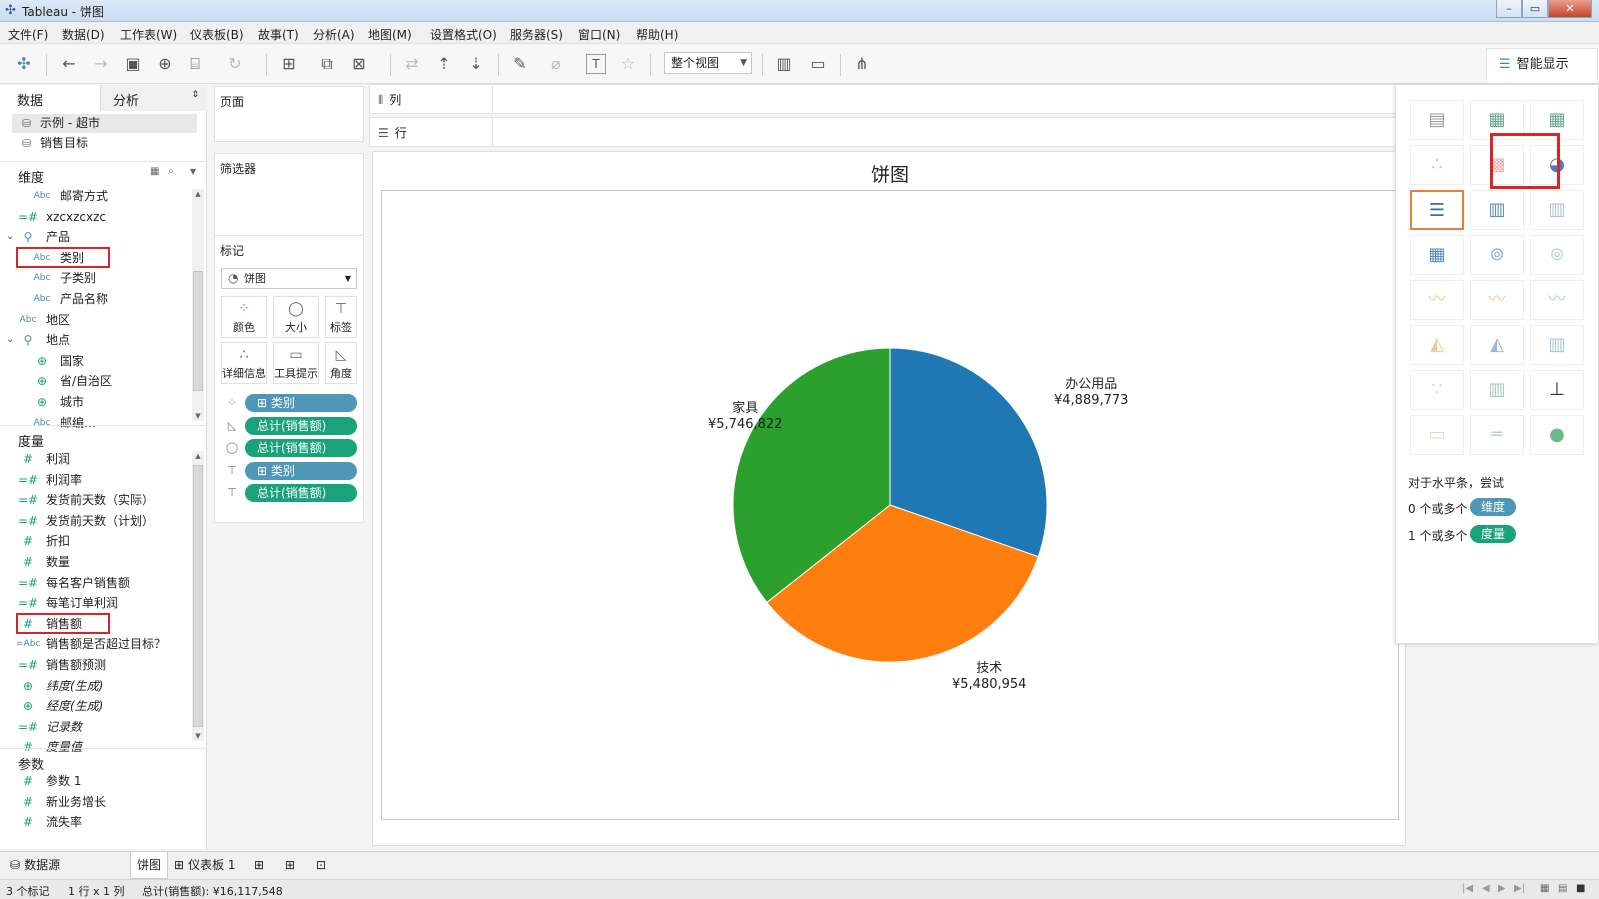 The image size is (1599, 899). What do you see at coordinates (1502, 888) in the screenshot?
I see `next-sheet-icon: ▶` at bounding box center [1502, 888].